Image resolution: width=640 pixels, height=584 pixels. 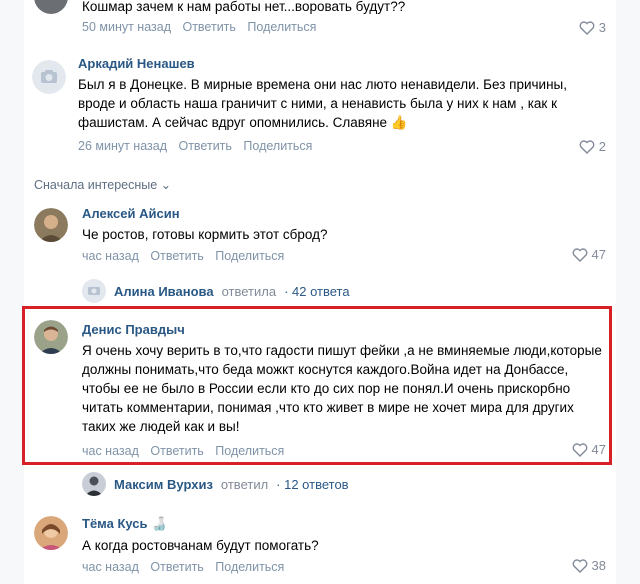 I want to click on reply-author: Алина Иванова, so click(x=164, y=291).